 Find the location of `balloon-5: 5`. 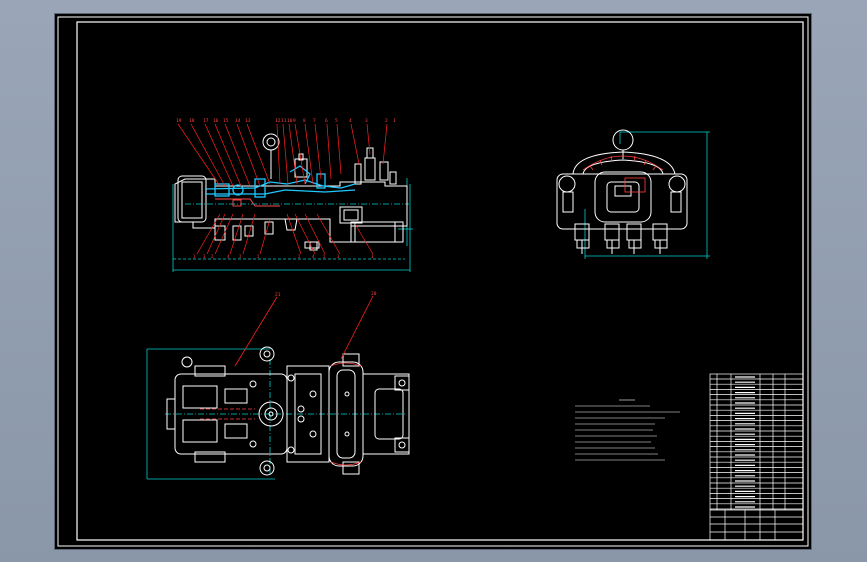

balloon-5: 5 is located at coordinates (336, 121).